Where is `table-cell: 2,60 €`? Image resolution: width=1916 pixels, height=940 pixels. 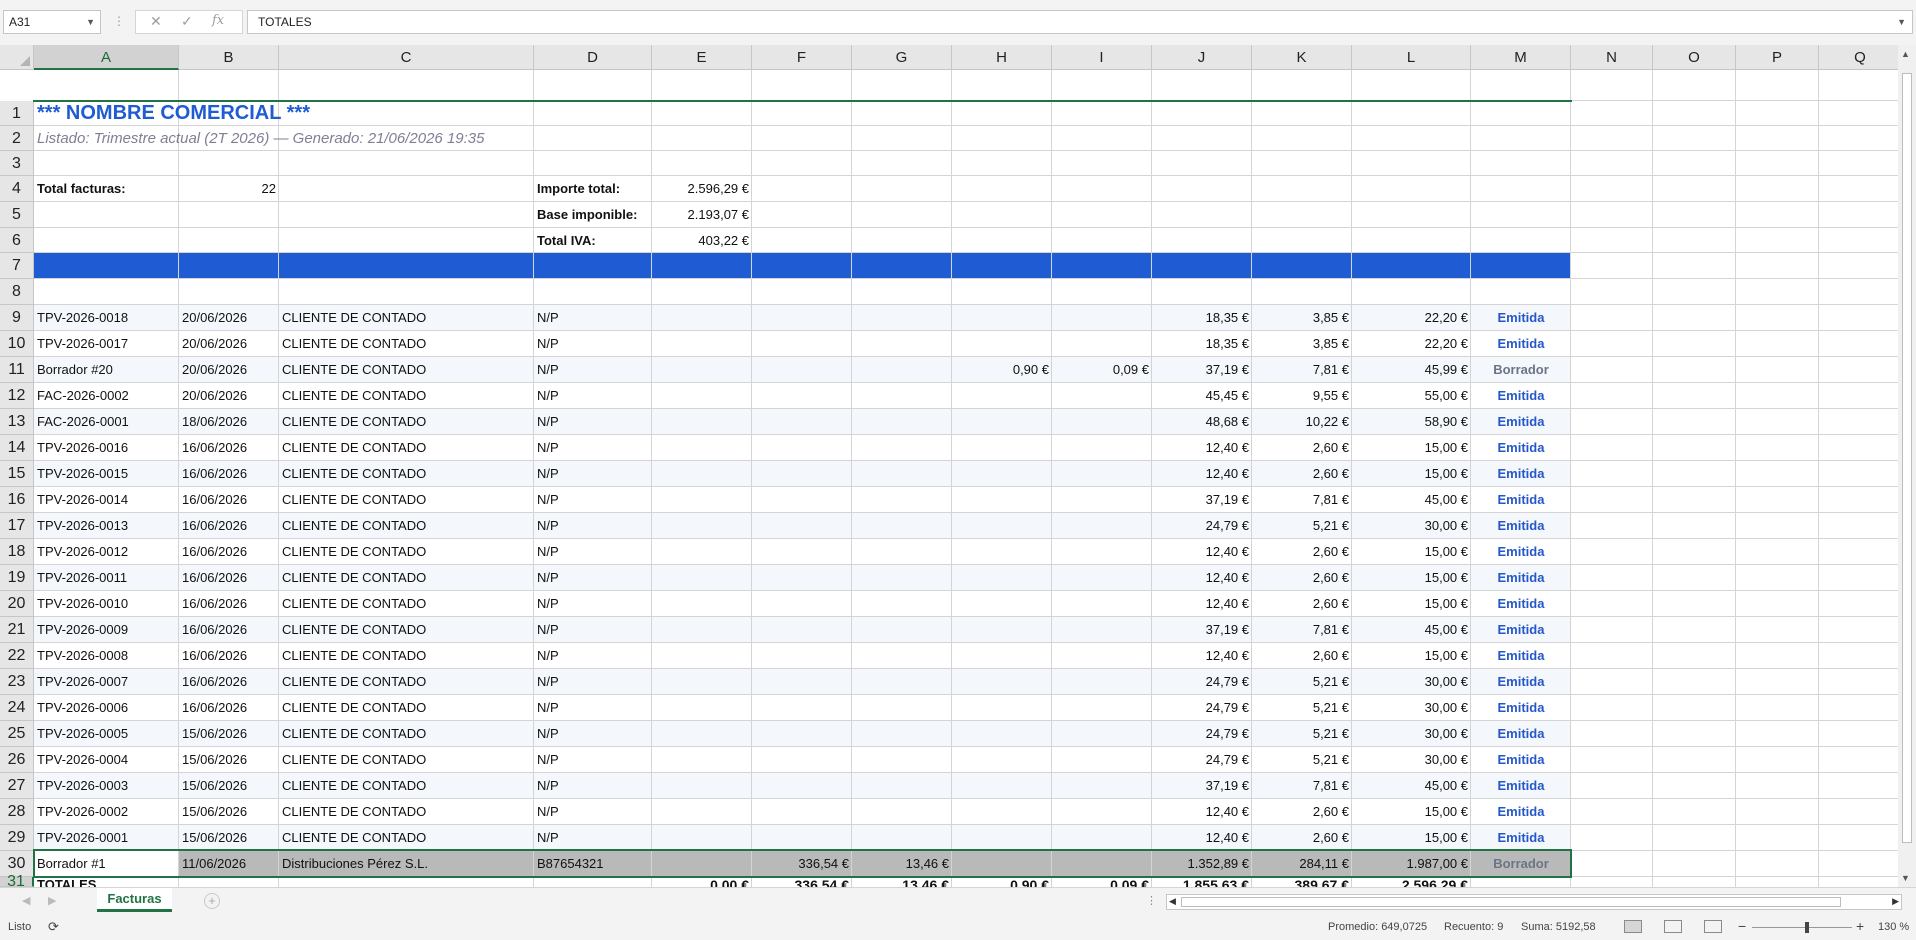
table-cell: 2,60 € is located at coordinates (1302, 604).